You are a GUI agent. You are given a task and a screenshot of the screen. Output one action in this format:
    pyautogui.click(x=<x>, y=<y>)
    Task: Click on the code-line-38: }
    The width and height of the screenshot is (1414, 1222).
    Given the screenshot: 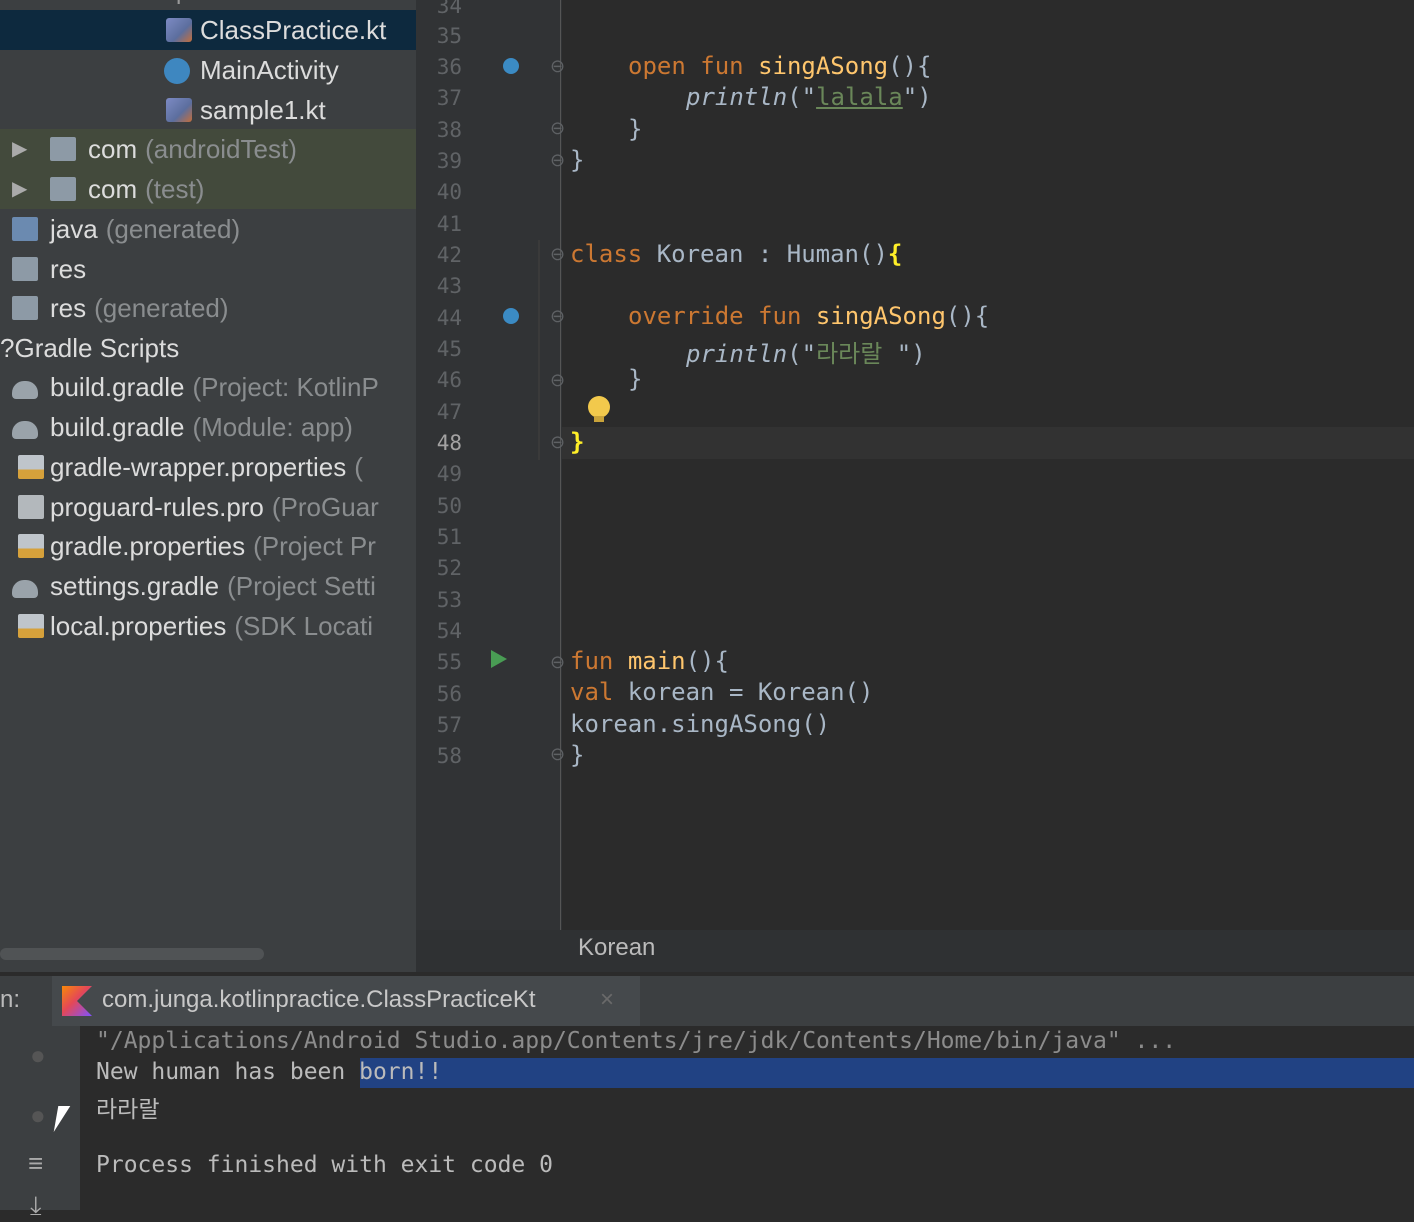 What is the action you would take?
    pyautogui.click(x=635, y=129)
    